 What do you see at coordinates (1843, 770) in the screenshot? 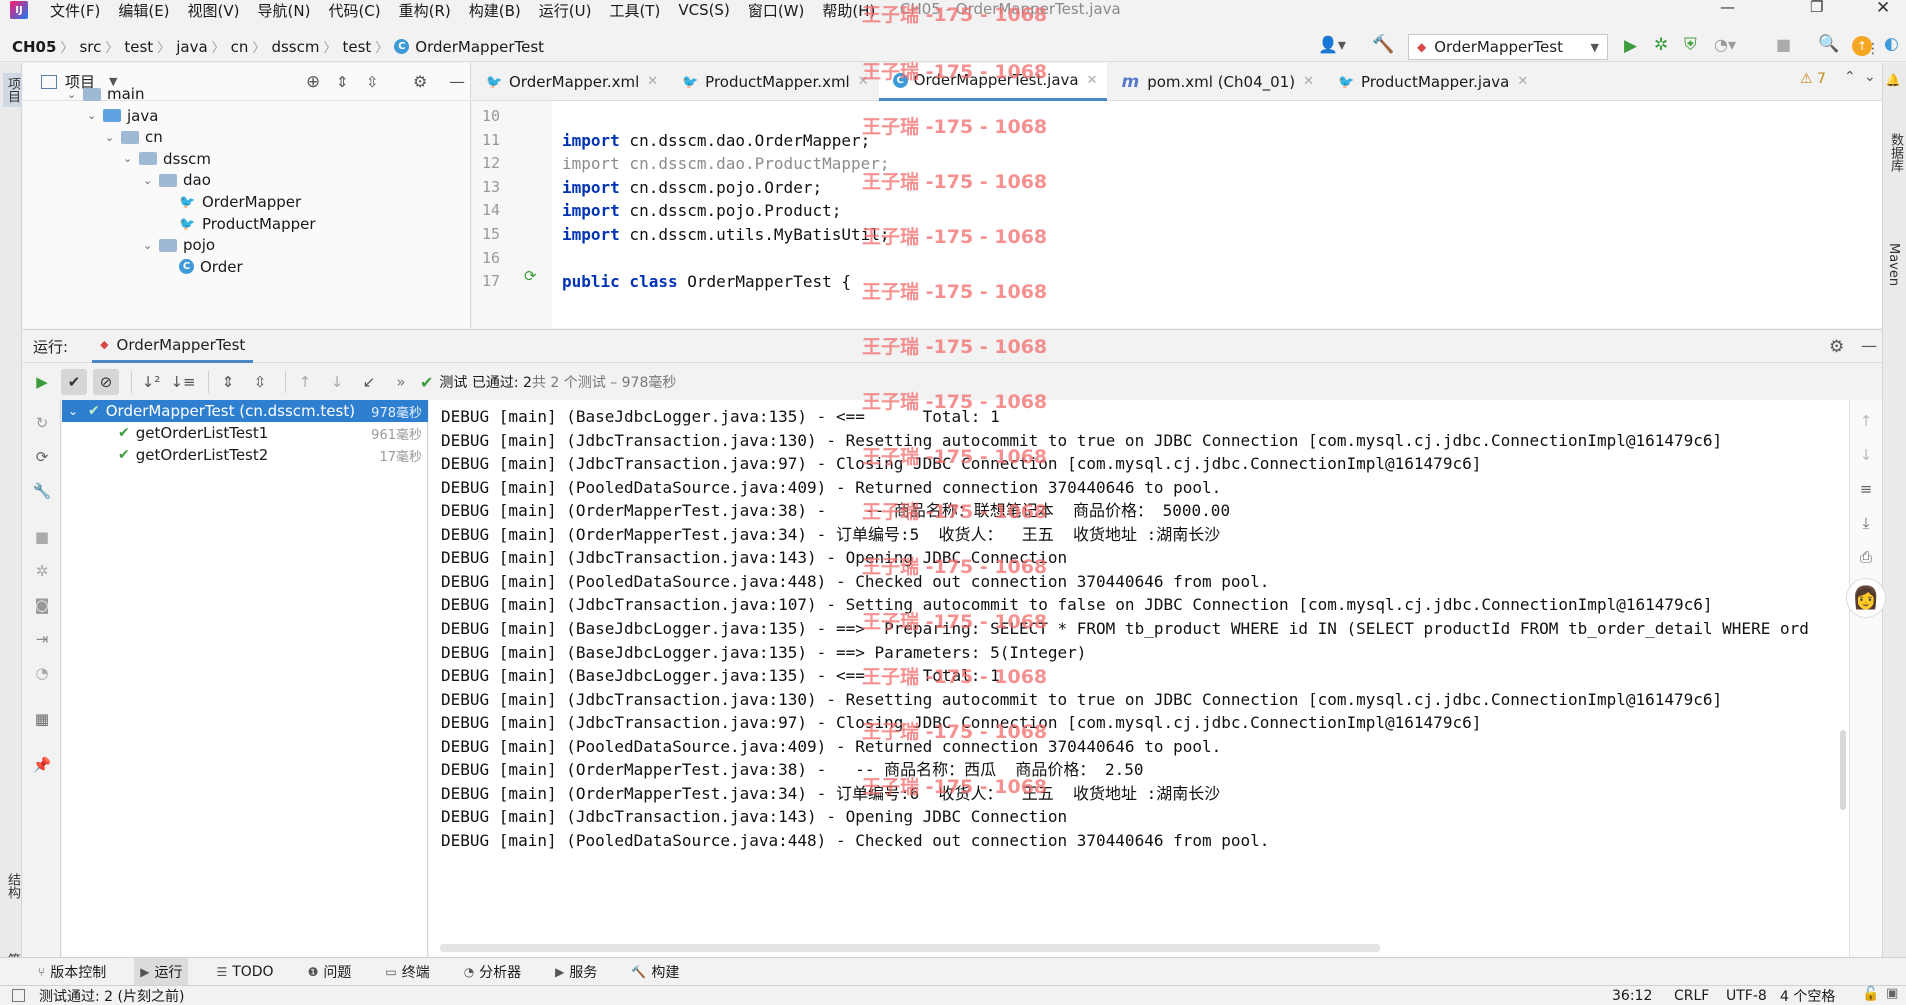
I see `console-scrollbar` at bounding box center [1843, 770].